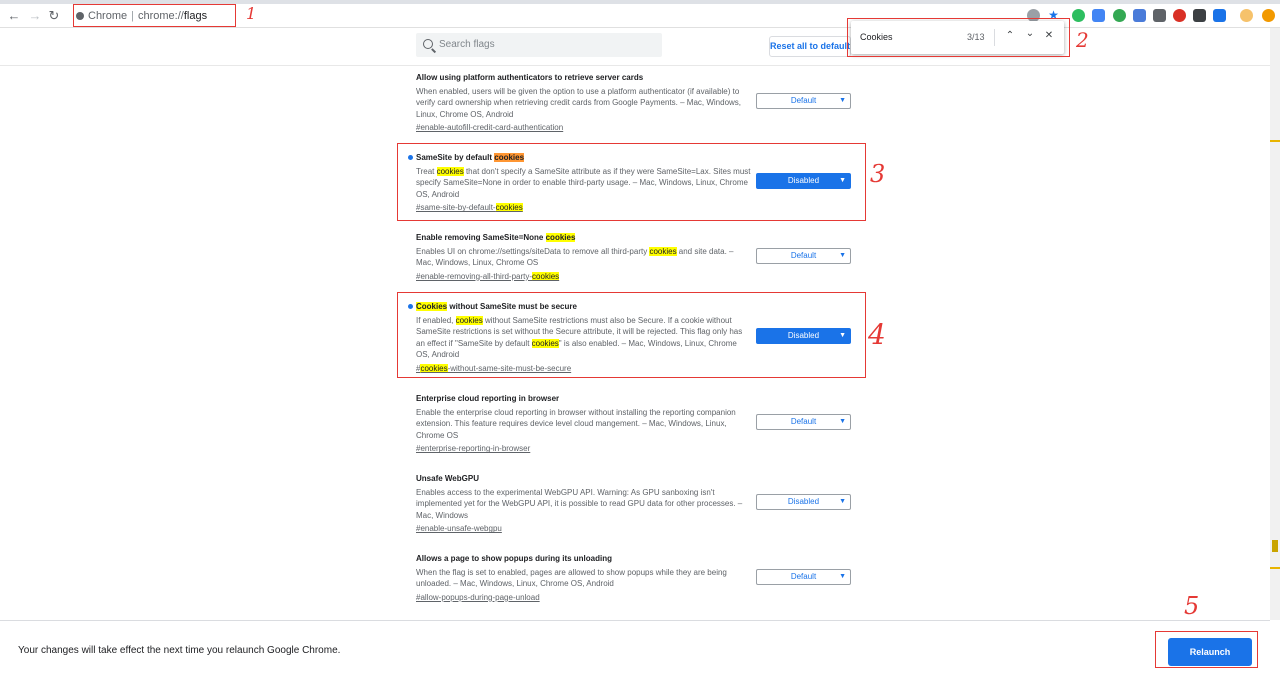  I want to click on flag-title: Unsafe WebGPU, so click(447, 478).